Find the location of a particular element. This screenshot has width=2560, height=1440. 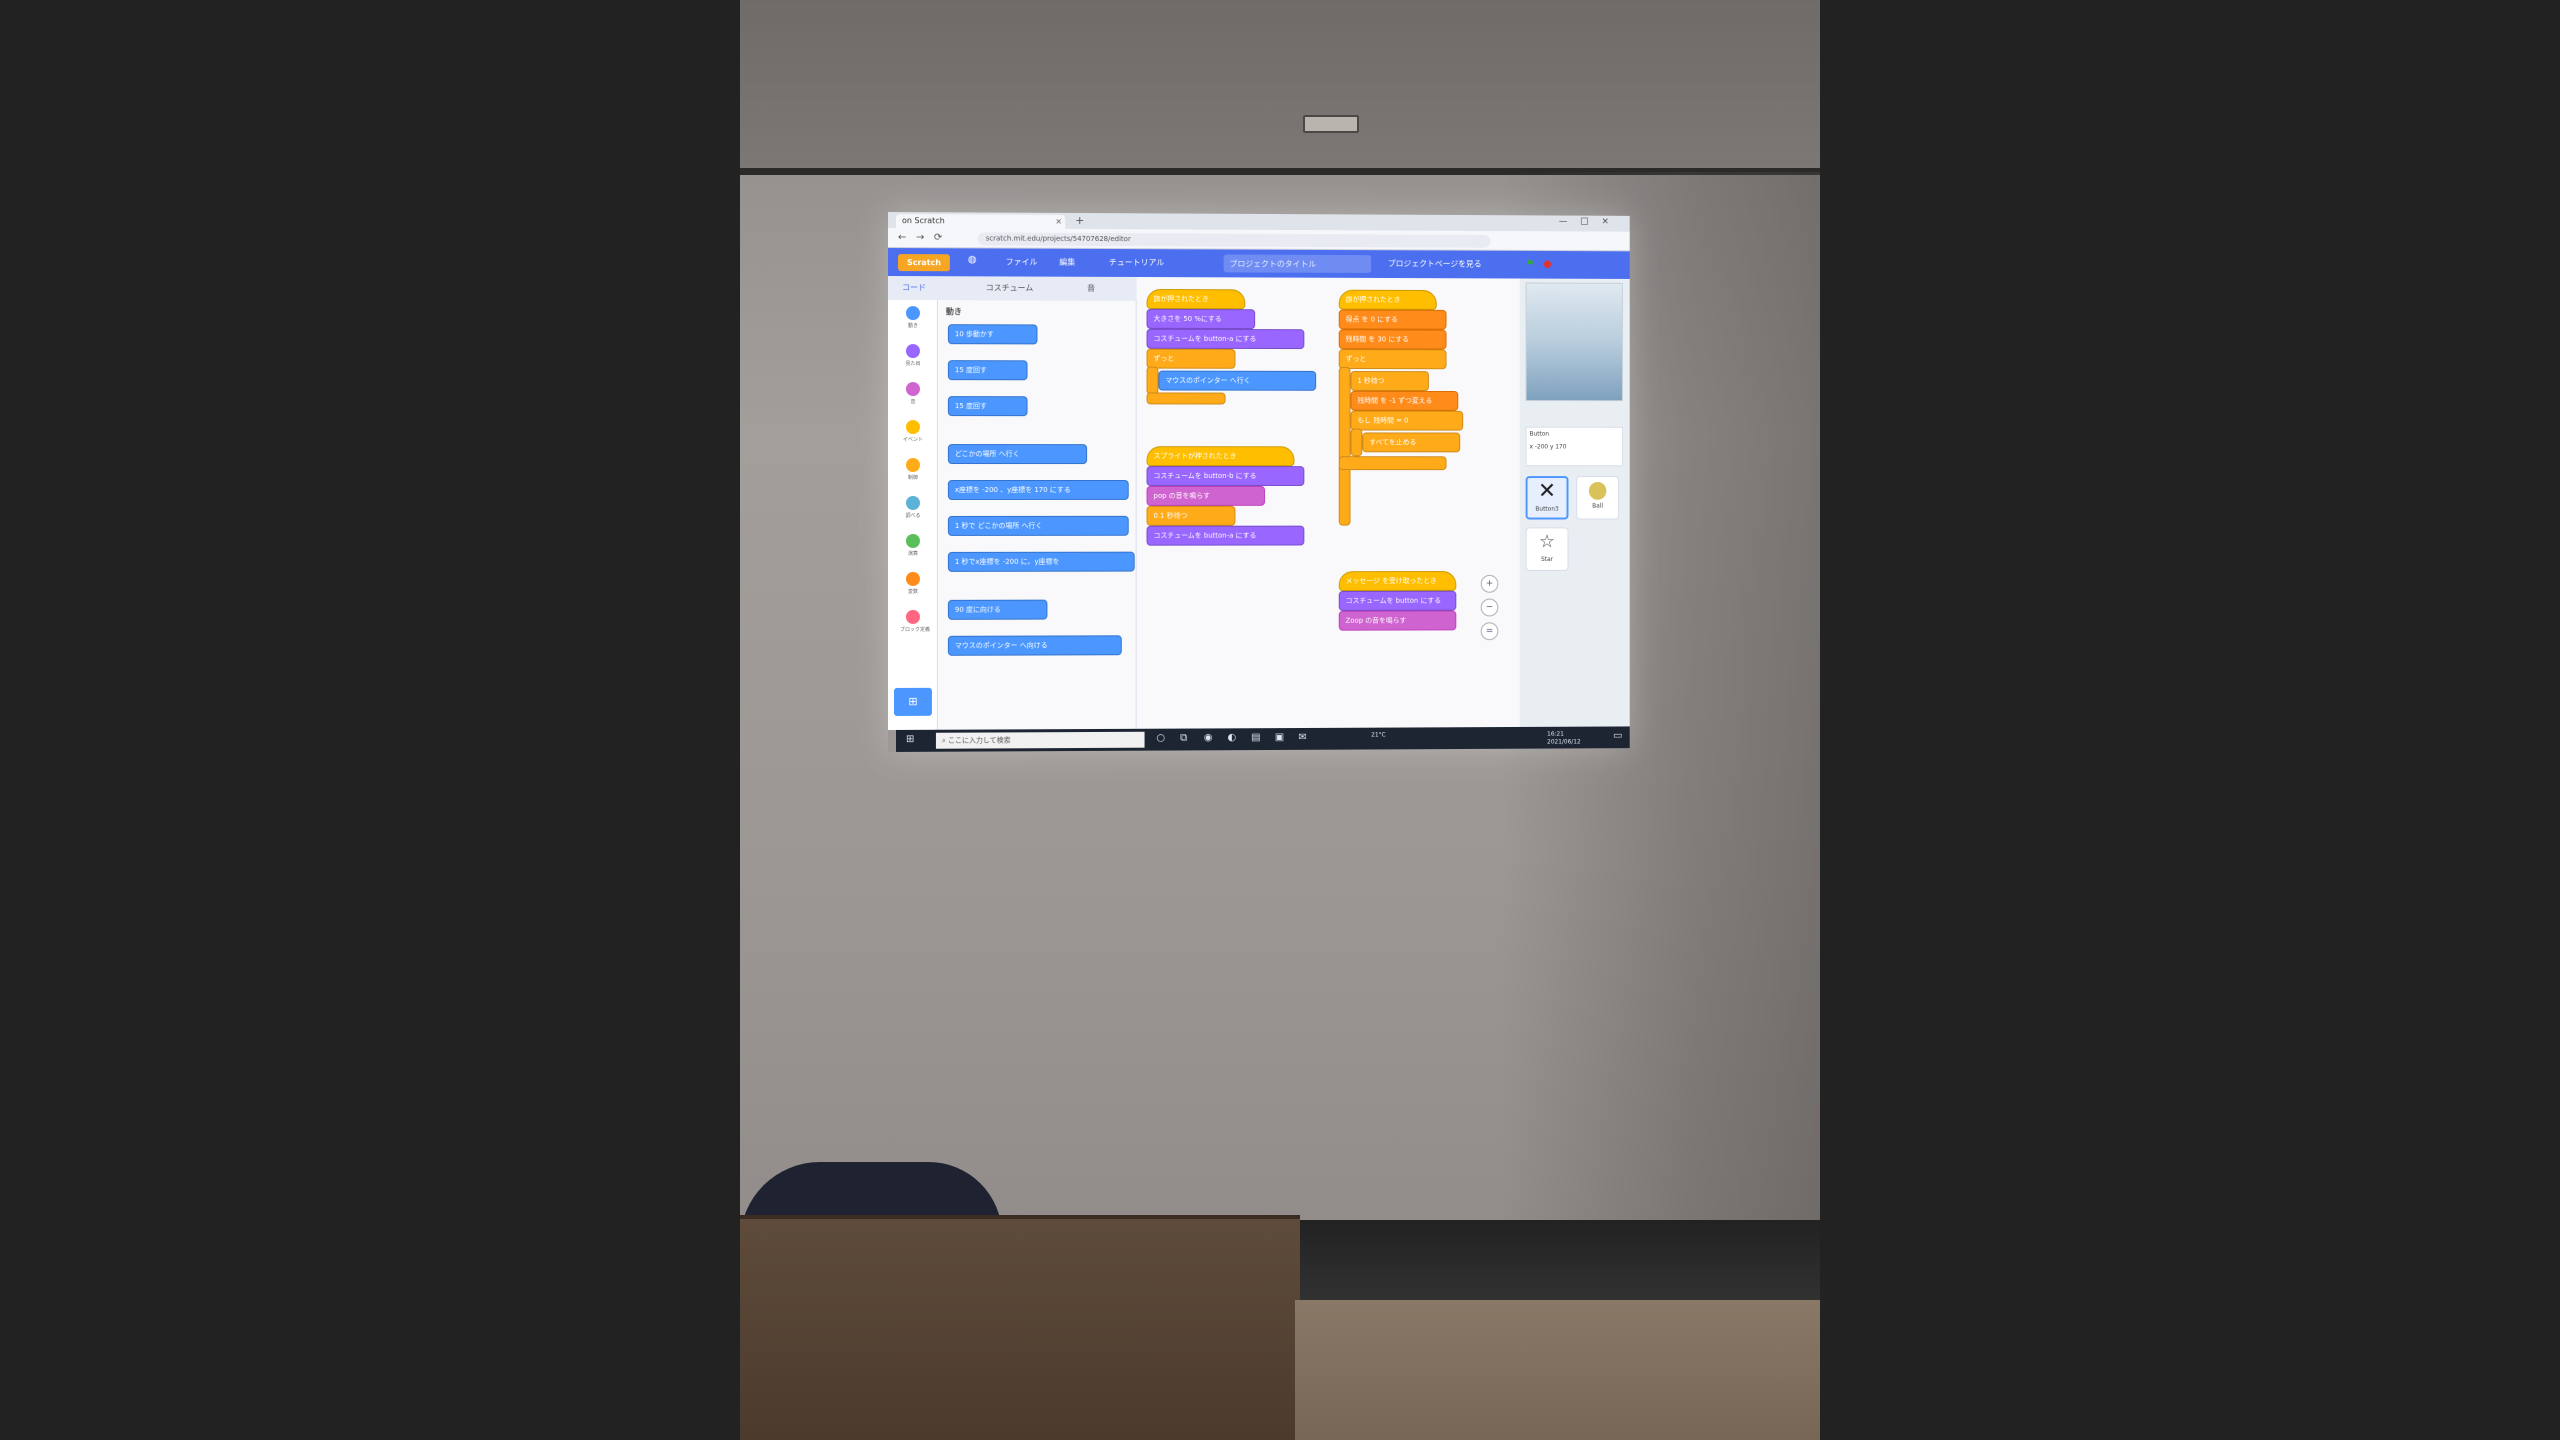

add-extension-icon: ⊞ is located at coordinates (912, 701).